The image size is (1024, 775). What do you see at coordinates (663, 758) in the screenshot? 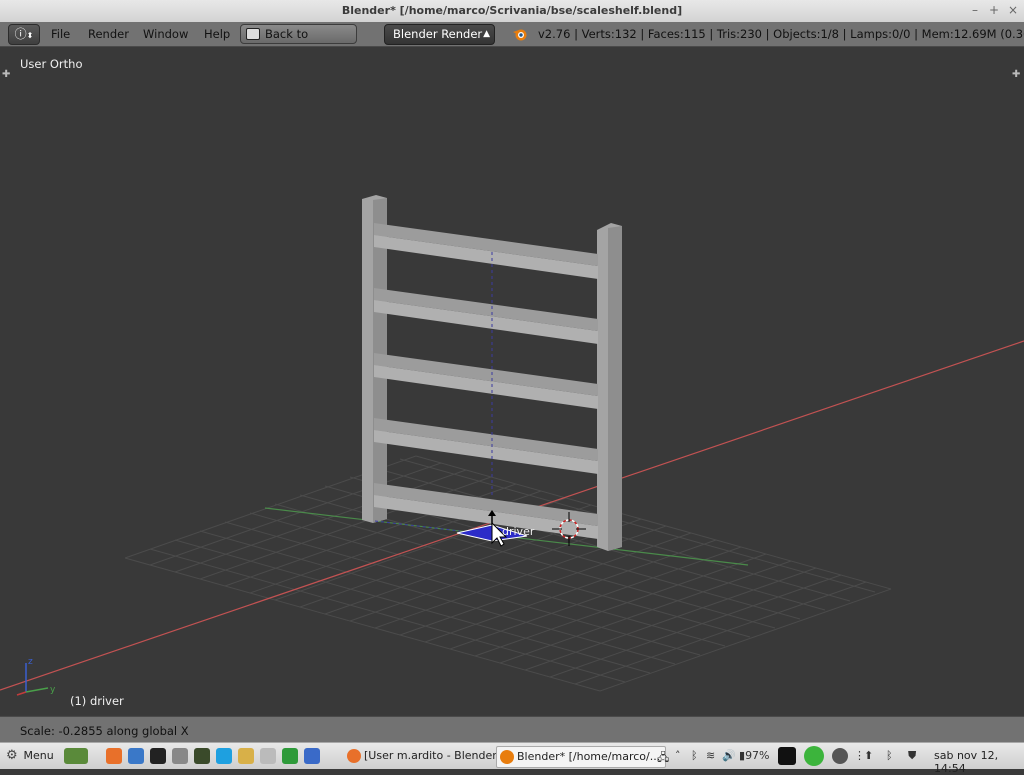
I see `network-icon: 🖧` at bounding box center [663, 758].